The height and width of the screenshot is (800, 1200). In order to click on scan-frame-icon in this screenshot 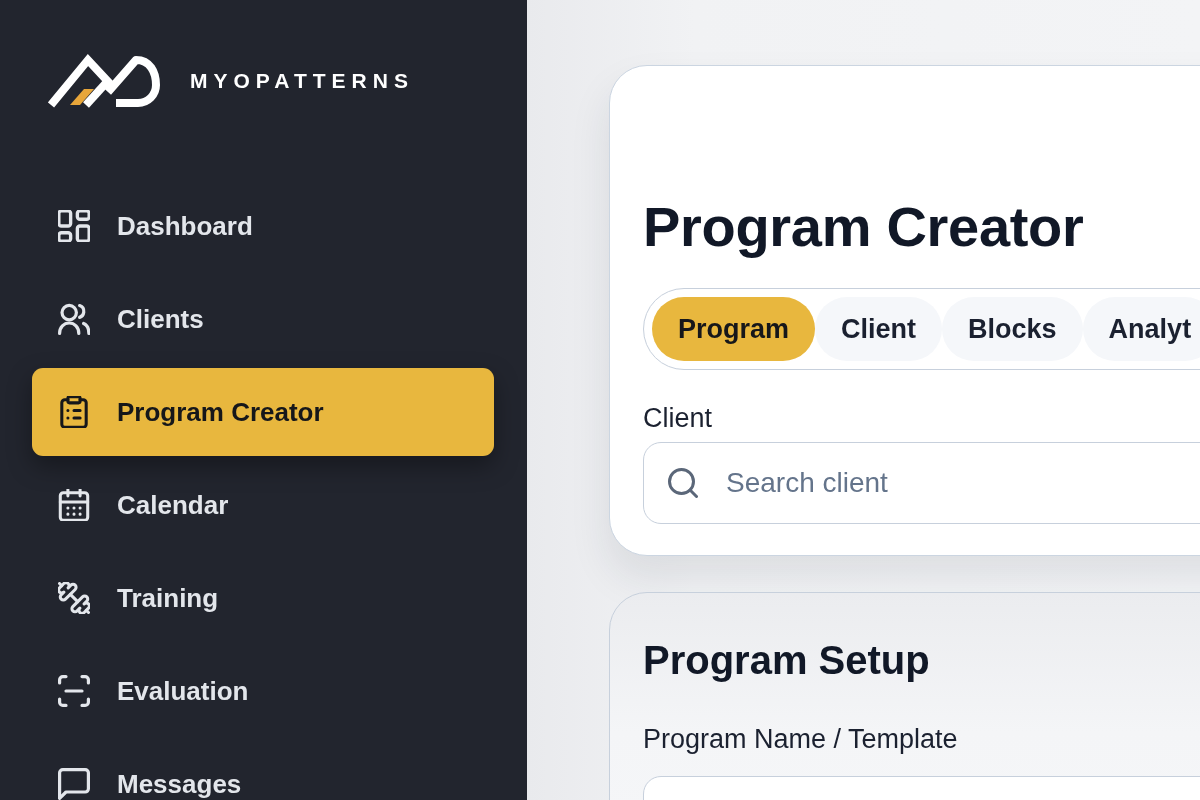, I will do `click(74, 691)`.